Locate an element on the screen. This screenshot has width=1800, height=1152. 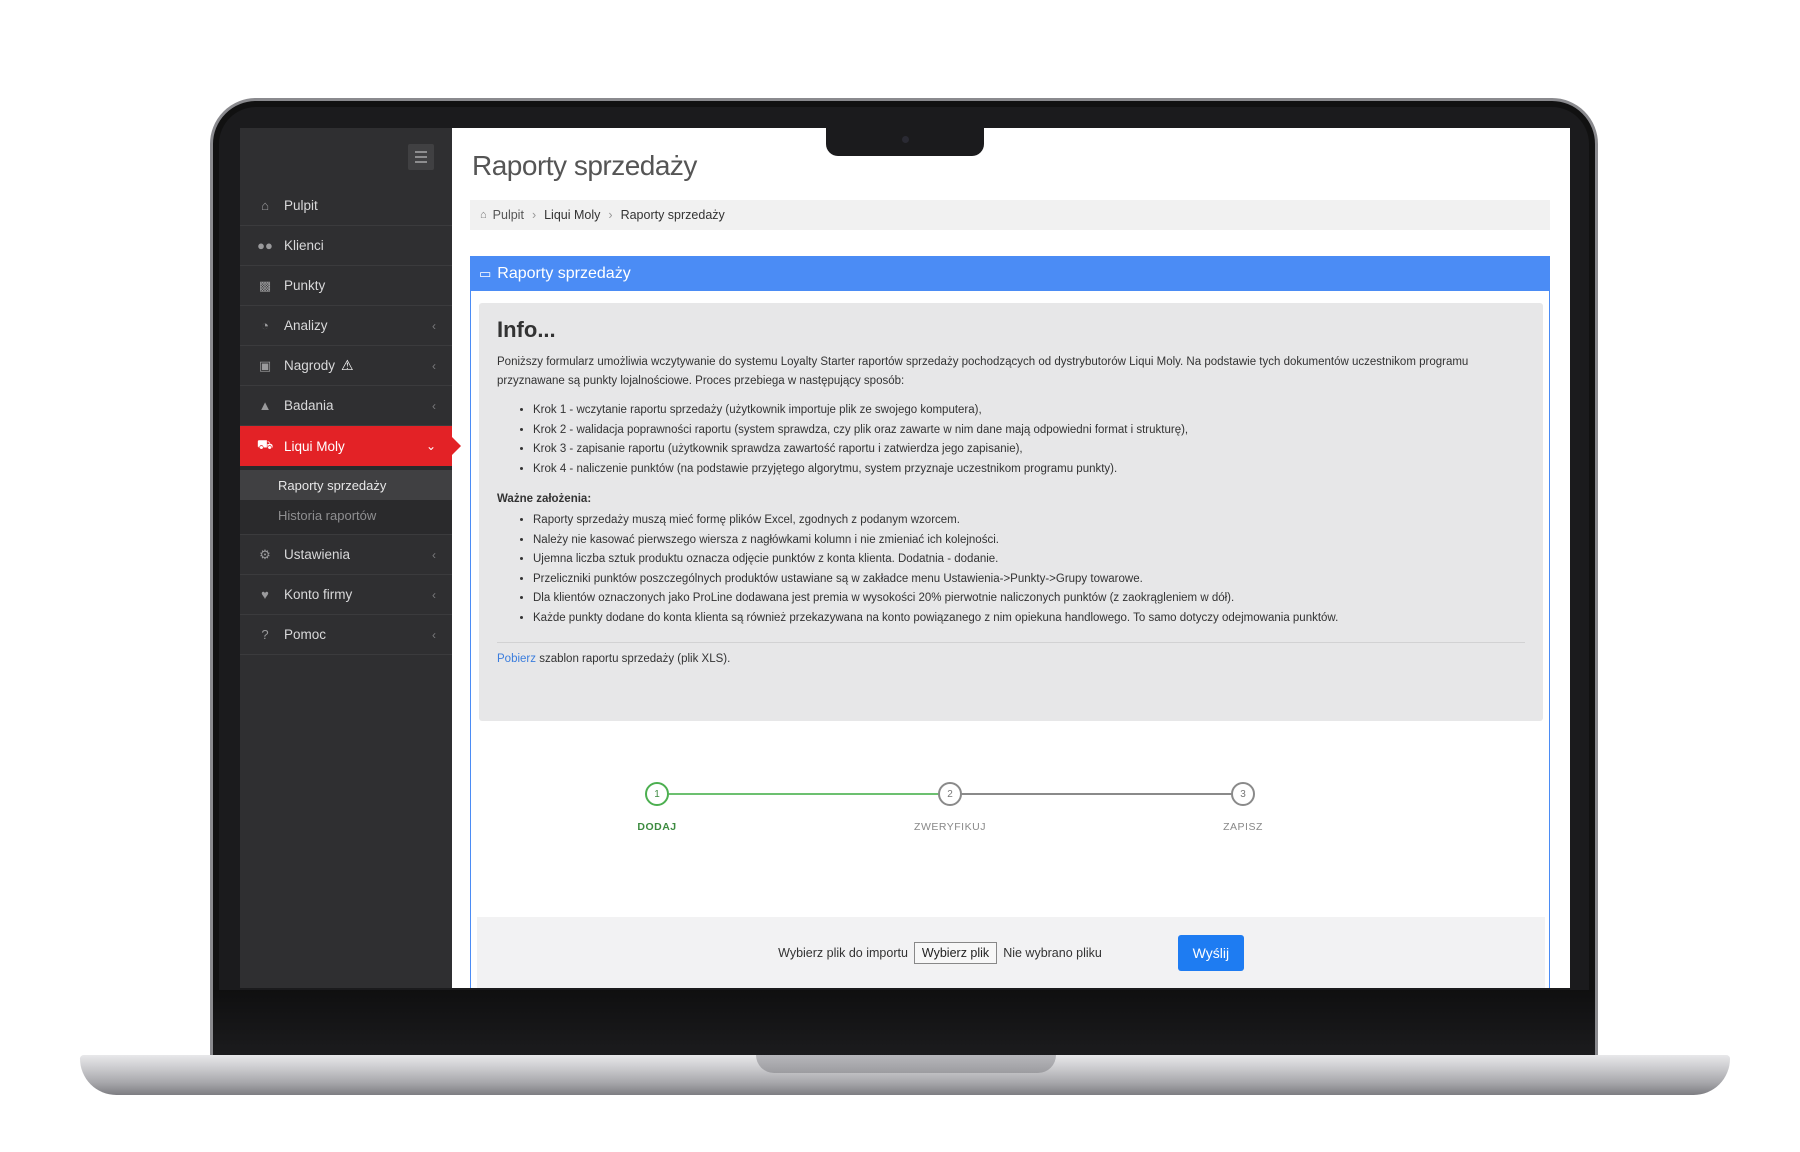
flask-icon: ▲ is located at coordinates (265, 405).